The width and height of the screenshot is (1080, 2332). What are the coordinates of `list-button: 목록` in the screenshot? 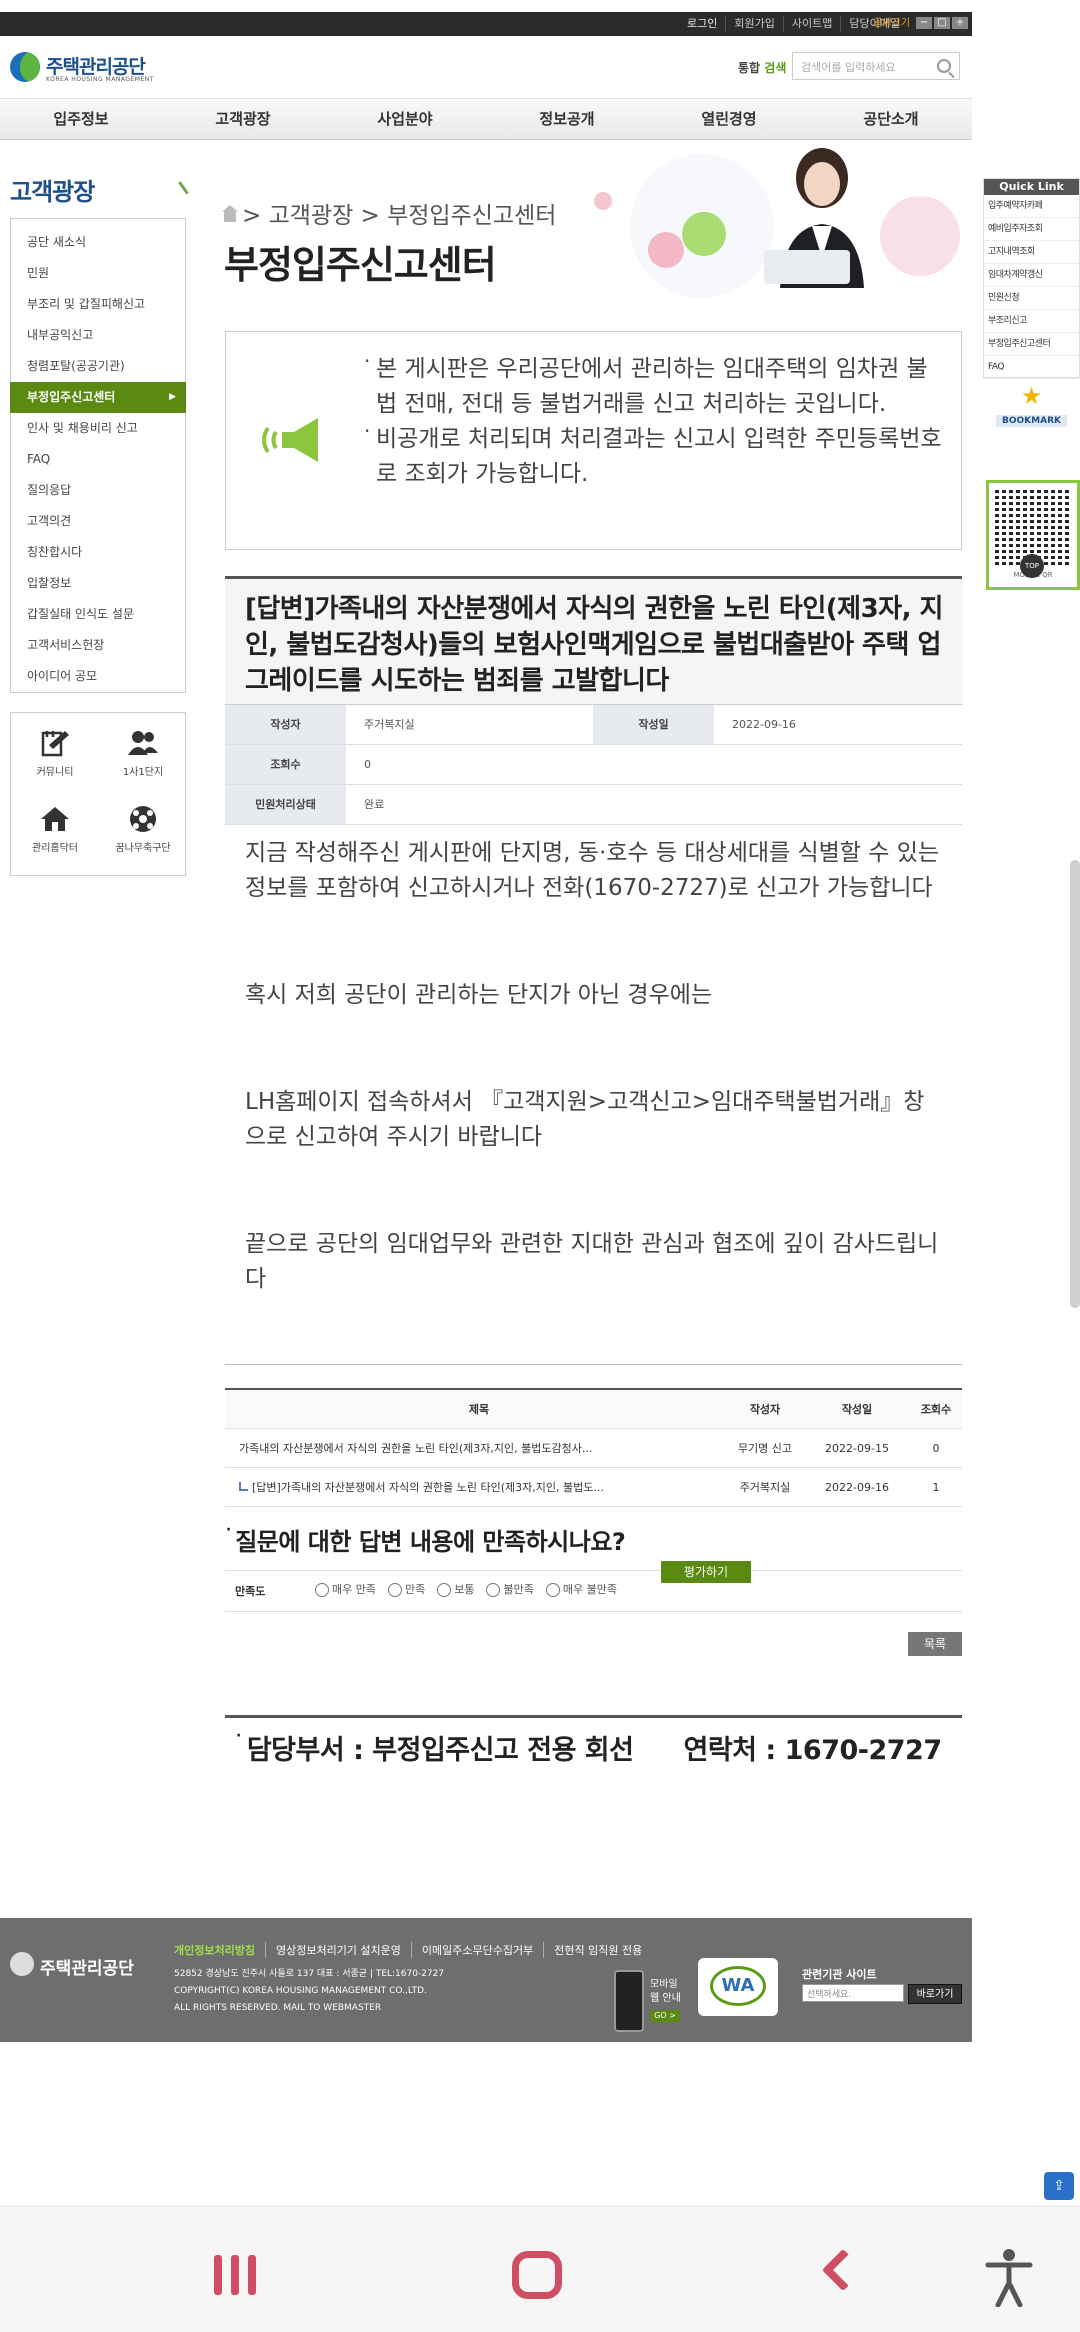 It's located at (935, 1644).